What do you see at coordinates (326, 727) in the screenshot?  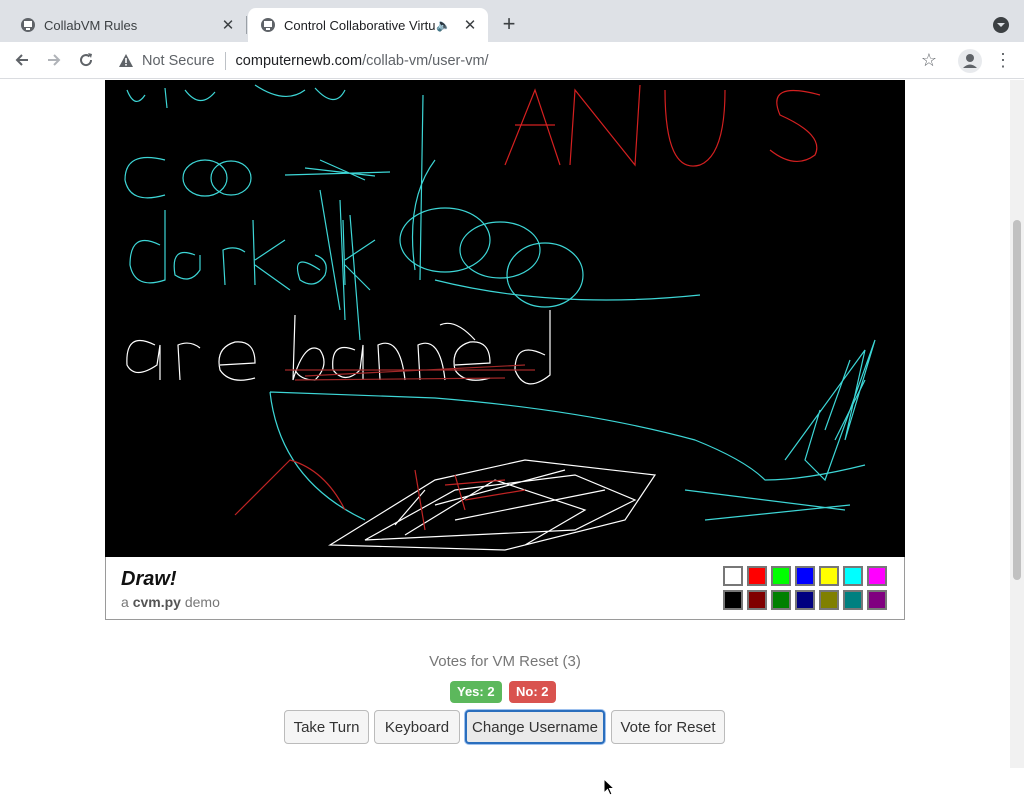 I see `take-turn-button: Take Turn` at bounding box center [326, 727].